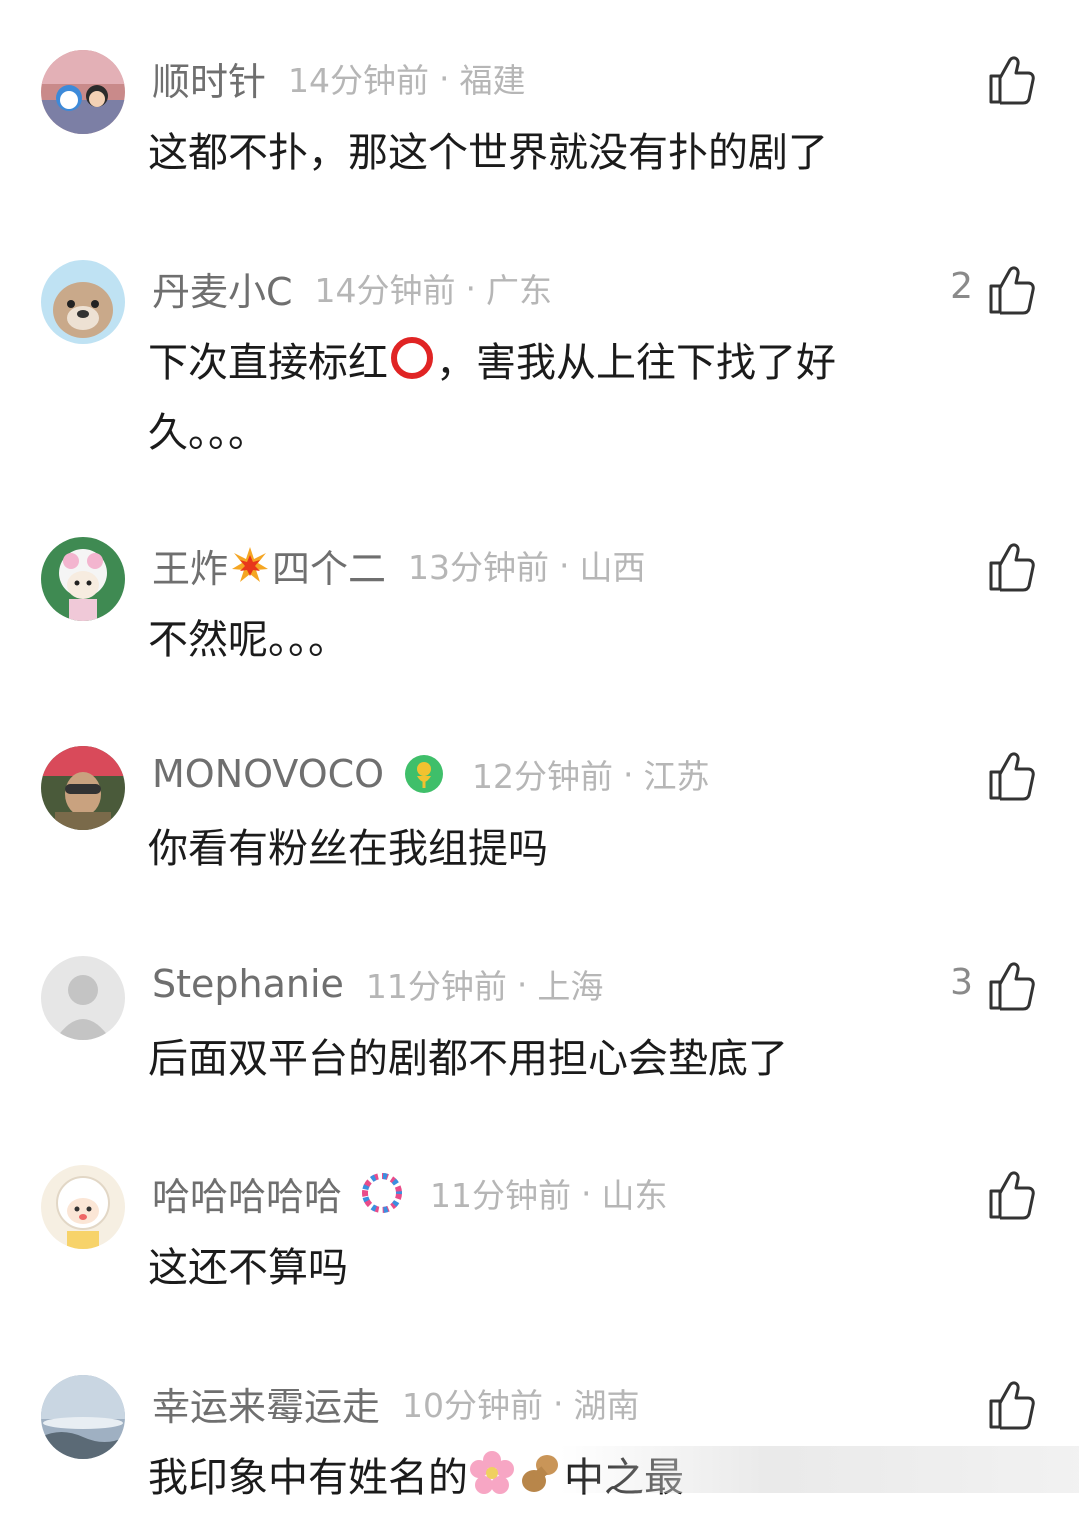 This screenshot has width=1079, height=1513. What do you see at coordinates (961, 286) in the screenshot?
I see `like-count: 2` at bounding box center [961, 286].